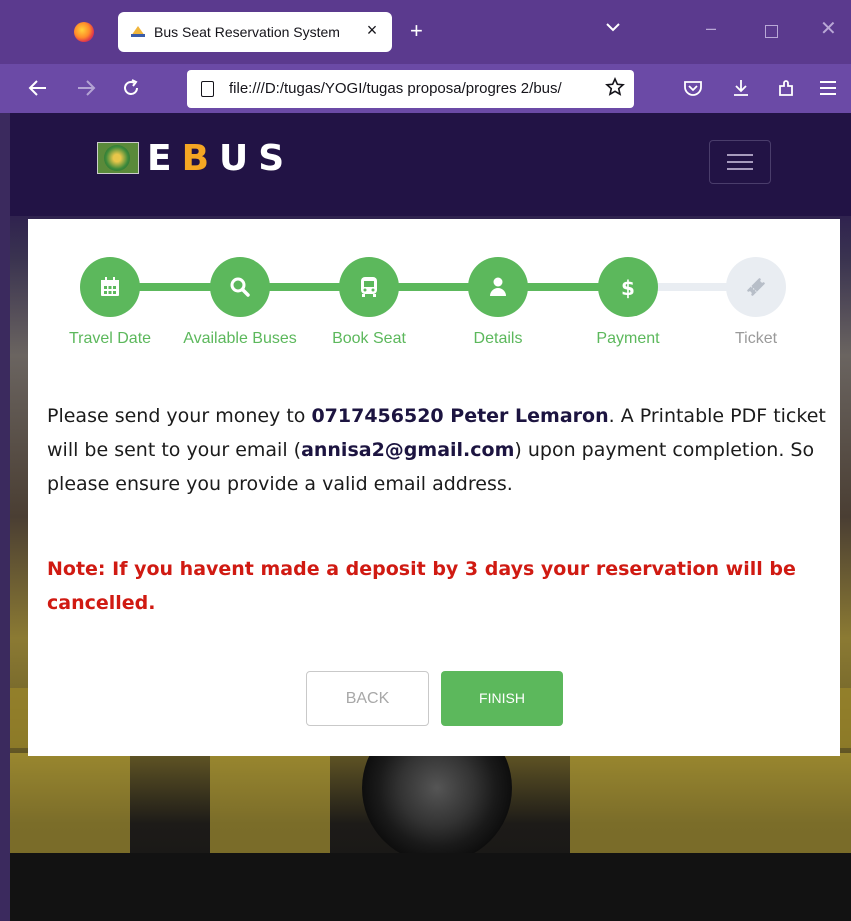 This screenshot has width=851, height=921. What do you see at coordinates (118, 158) in the screenshot?
I see `site-logo-icon` at bounding box center [118, 158].